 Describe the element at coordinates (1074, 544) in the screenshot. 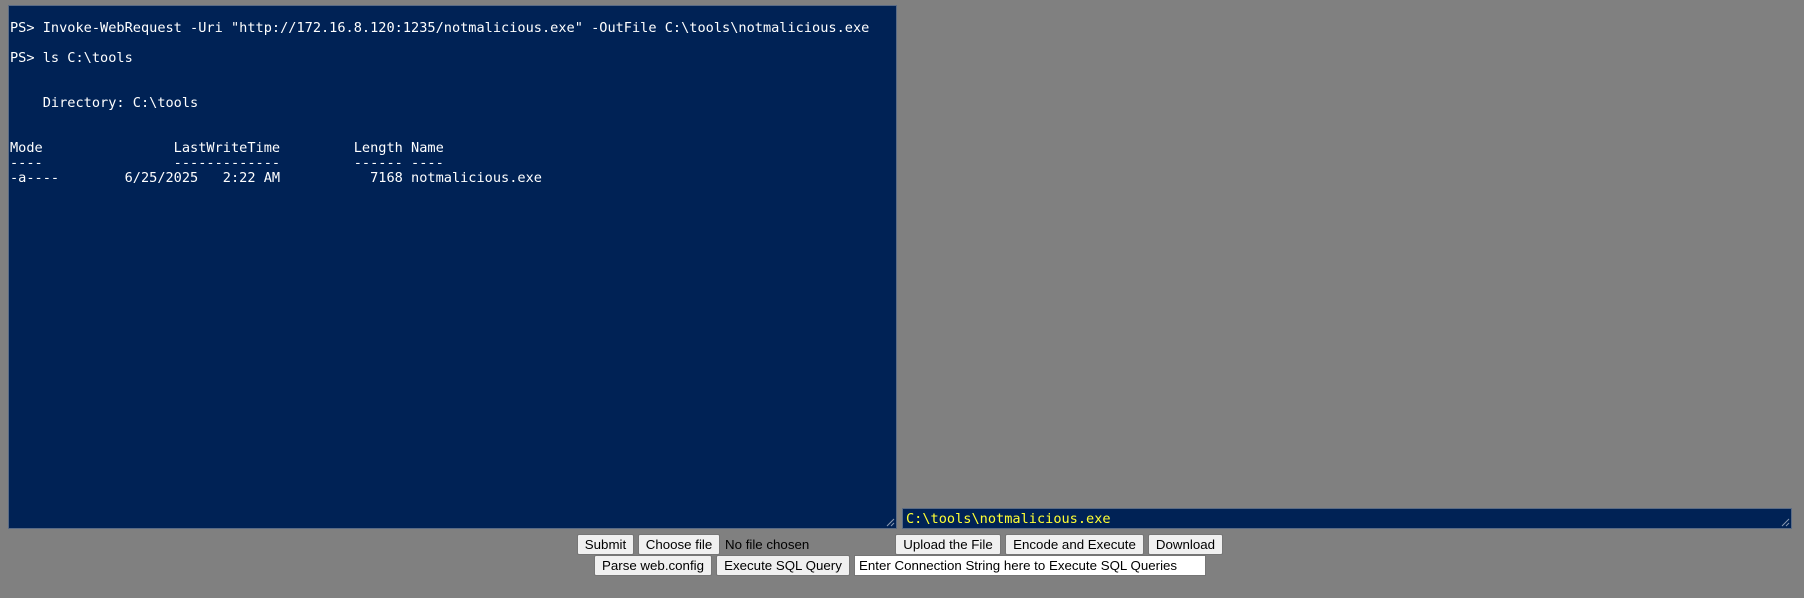

I see `encode-execute-button: Encode and Execute` at that location.